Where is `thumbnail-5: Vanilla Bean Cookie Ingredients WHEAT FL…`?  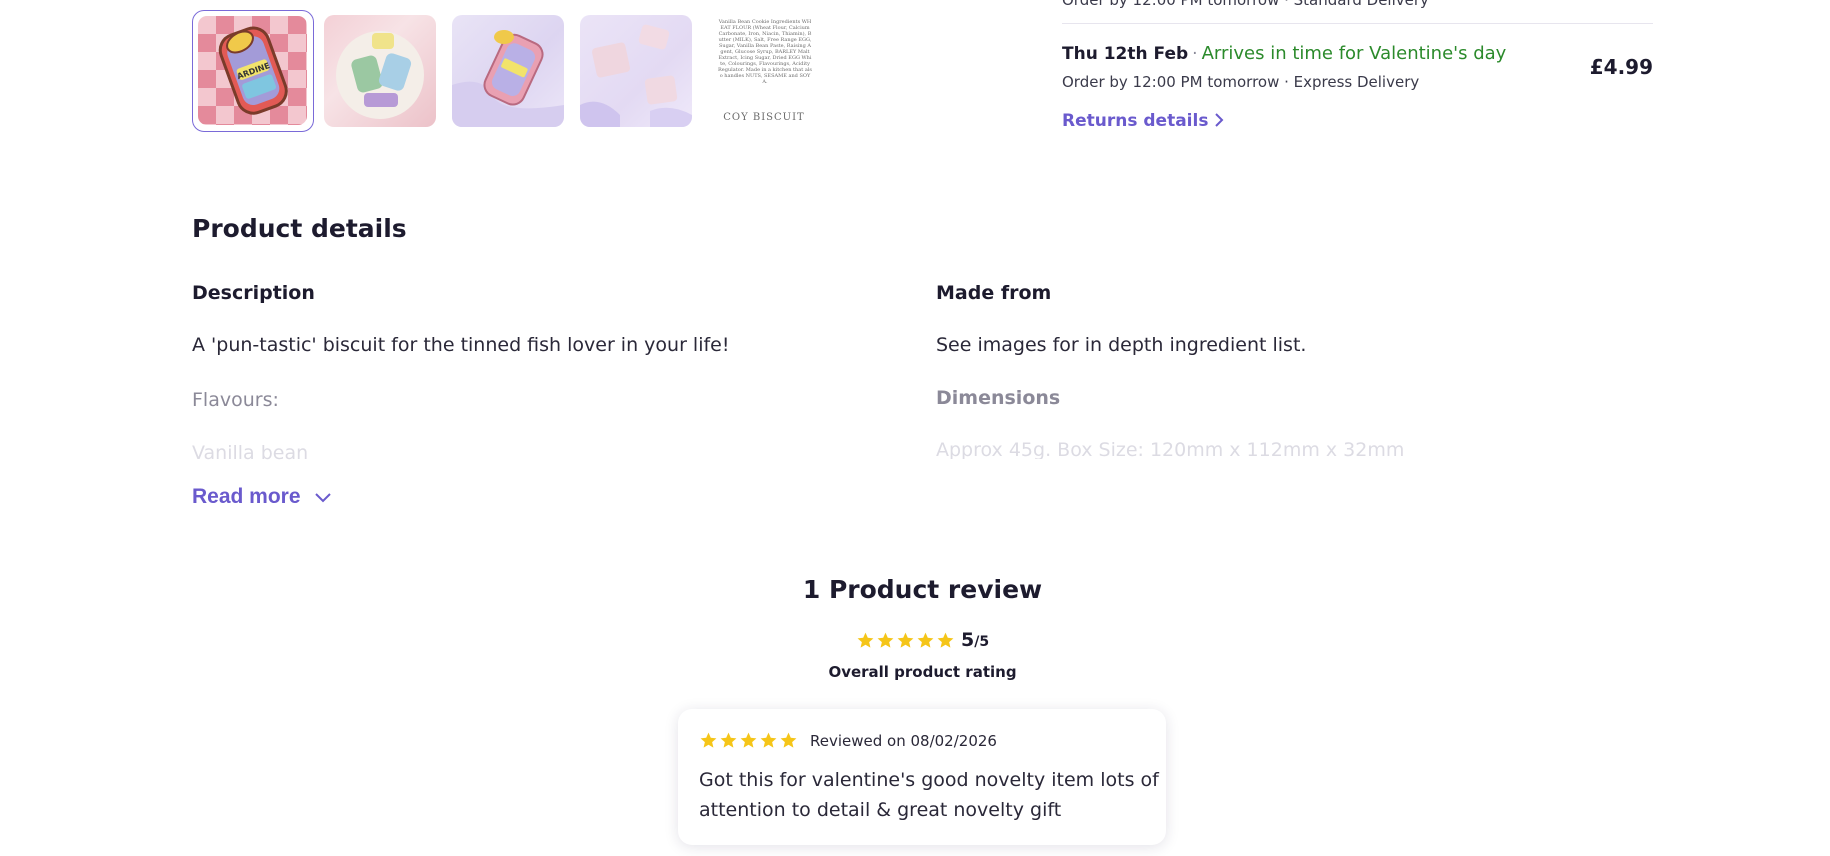
thumbnail-5: Vanilla Bean Cookie Ingredients WHEAT FL… is located at coordinates (764, 71).